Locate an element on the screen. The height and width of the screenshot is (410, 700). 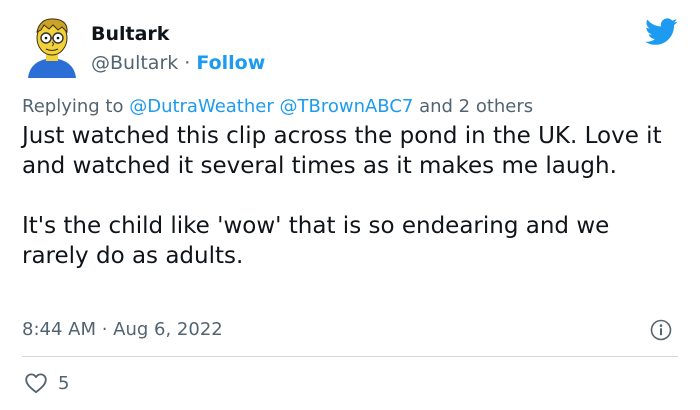
avatar is located at coordinates (52, 46).